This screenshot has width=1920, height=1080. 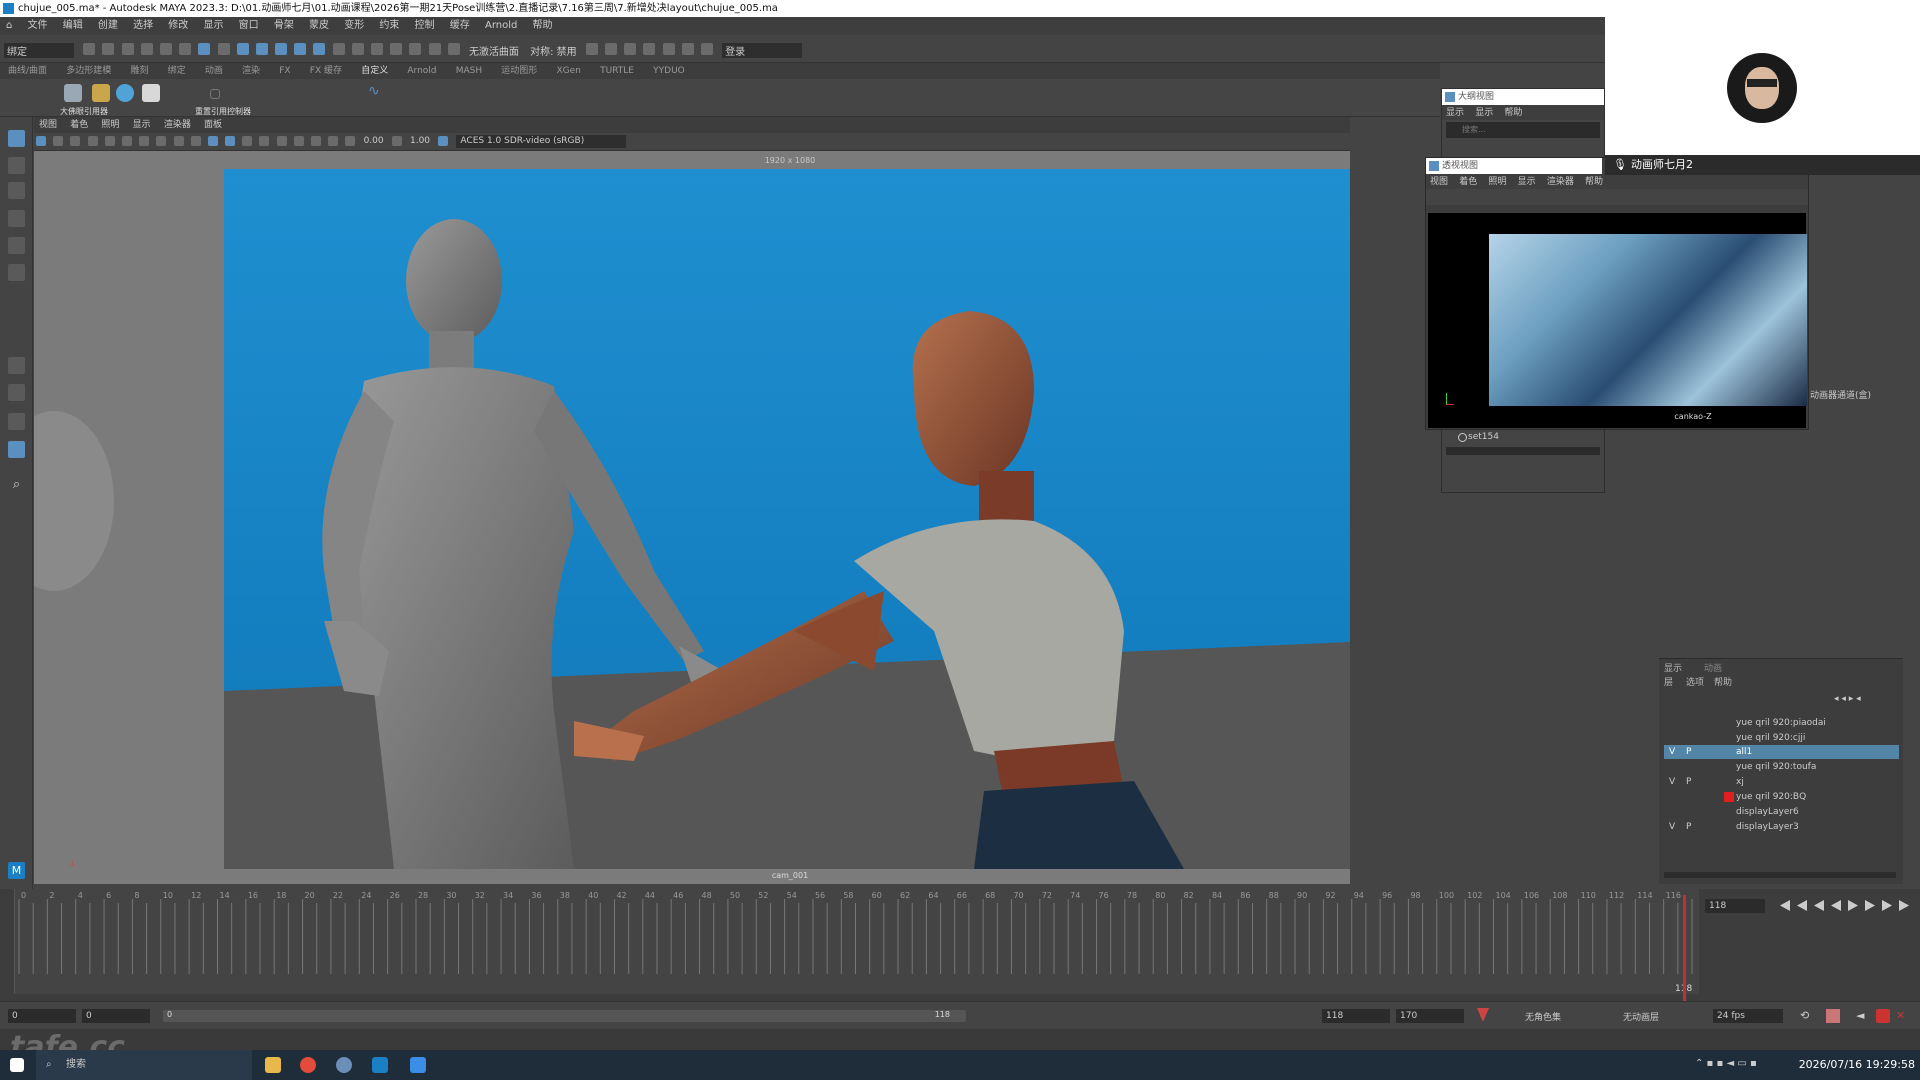 I want to click on command-line, so click(x=960, y=1039).